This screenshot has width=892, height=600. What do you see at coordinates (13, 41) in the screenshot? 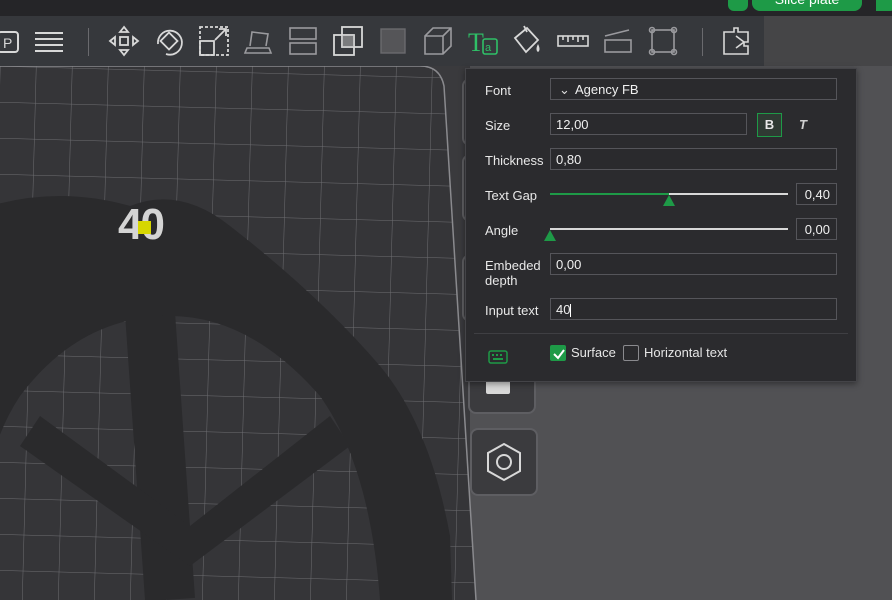
I see `plate-icon: P` at bounding box center [13, 41].